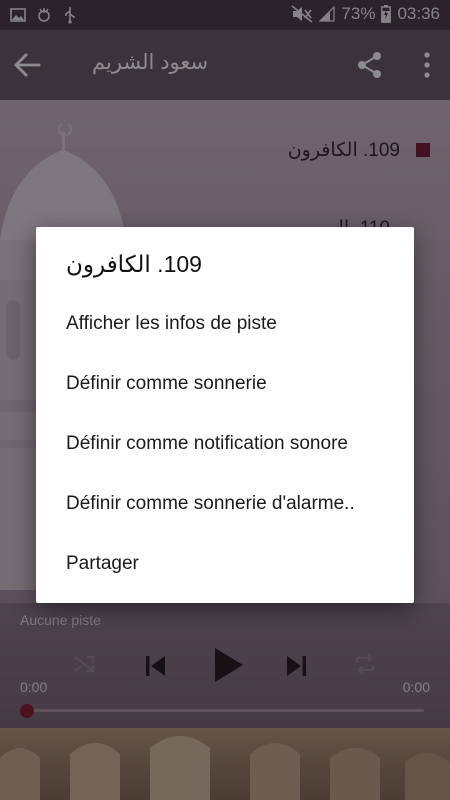  Describe the element at coordinates (225, 324) in the screenshot. I see `menu-item-track-info: Afficher les infos de piste` at that location.